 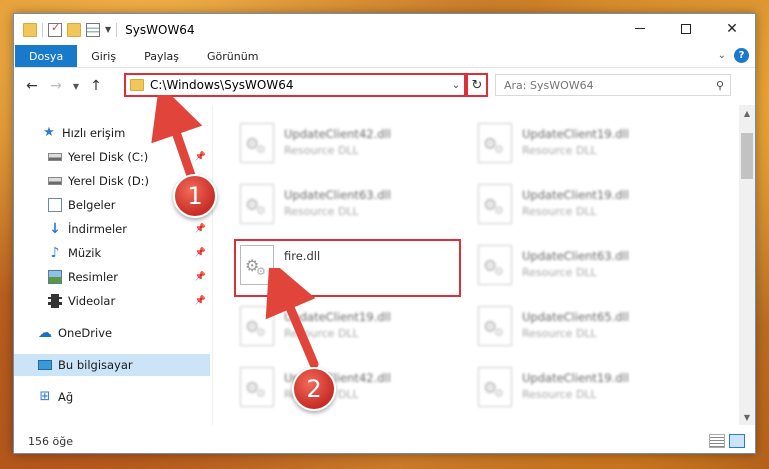 I want to click on navigation-bar: ← → ▼ ↑ C:\Windows\SysWOW64 ⌄ ↻ ⚲, so click(x=384, y=86).